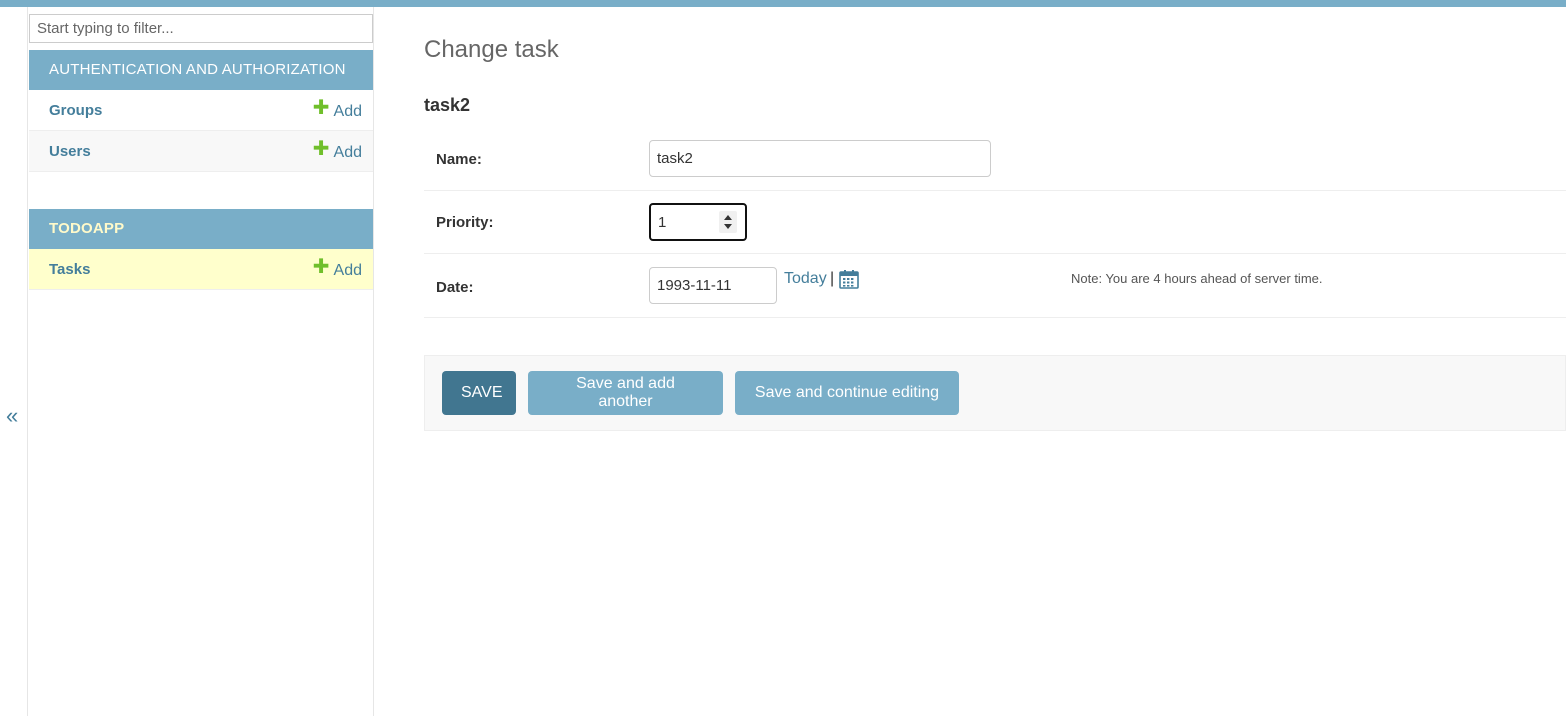 This screenshot has height=716, width=1566. Describe the element at coordinates (783, 3) in the screenshot. I see `top-bar` at that location.